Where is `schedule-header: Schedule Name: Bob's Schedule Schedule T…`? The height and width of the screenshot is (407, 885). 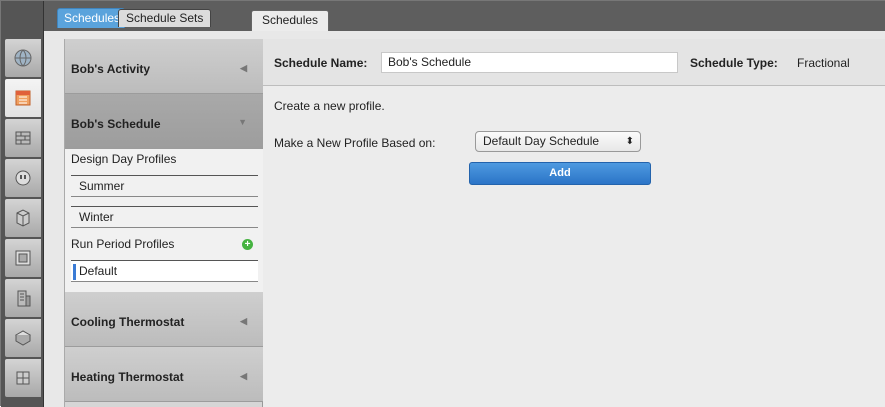 schedule-header: Schedule Name: Bob's Schedule Schedule T… is located at coordinates (574, 62).